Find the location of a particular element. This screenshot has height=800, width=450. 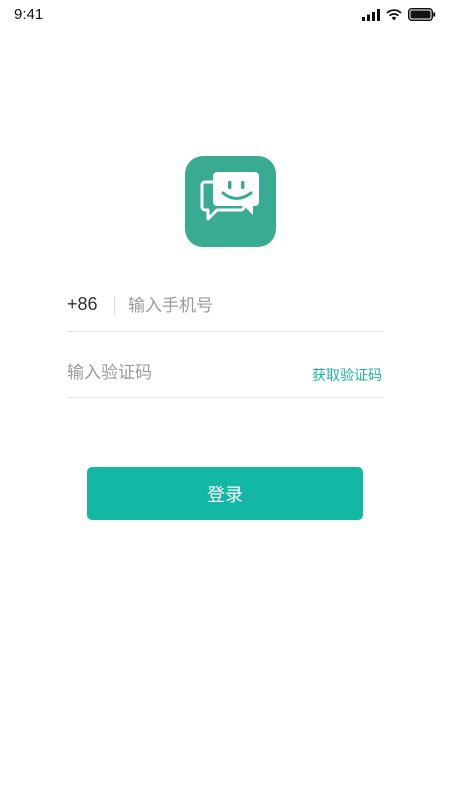

phone-row: +86 is located at coordinates (225, 308).